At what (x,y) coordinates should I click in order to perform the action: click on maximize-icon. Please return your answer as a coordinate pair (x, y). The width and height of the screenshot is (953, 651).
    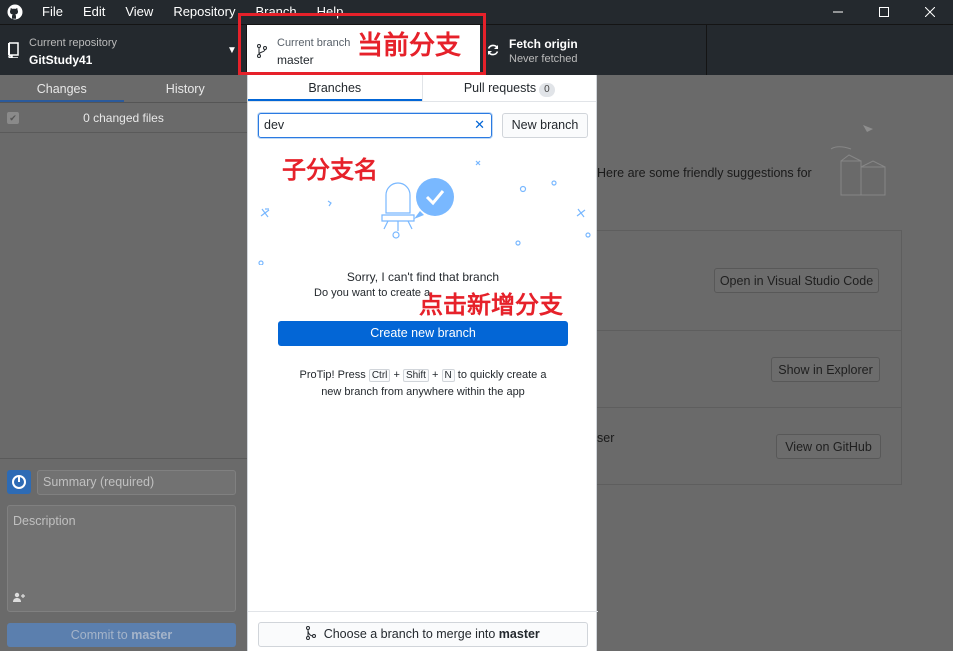
    Looking at the image, I should click on (884, 12).